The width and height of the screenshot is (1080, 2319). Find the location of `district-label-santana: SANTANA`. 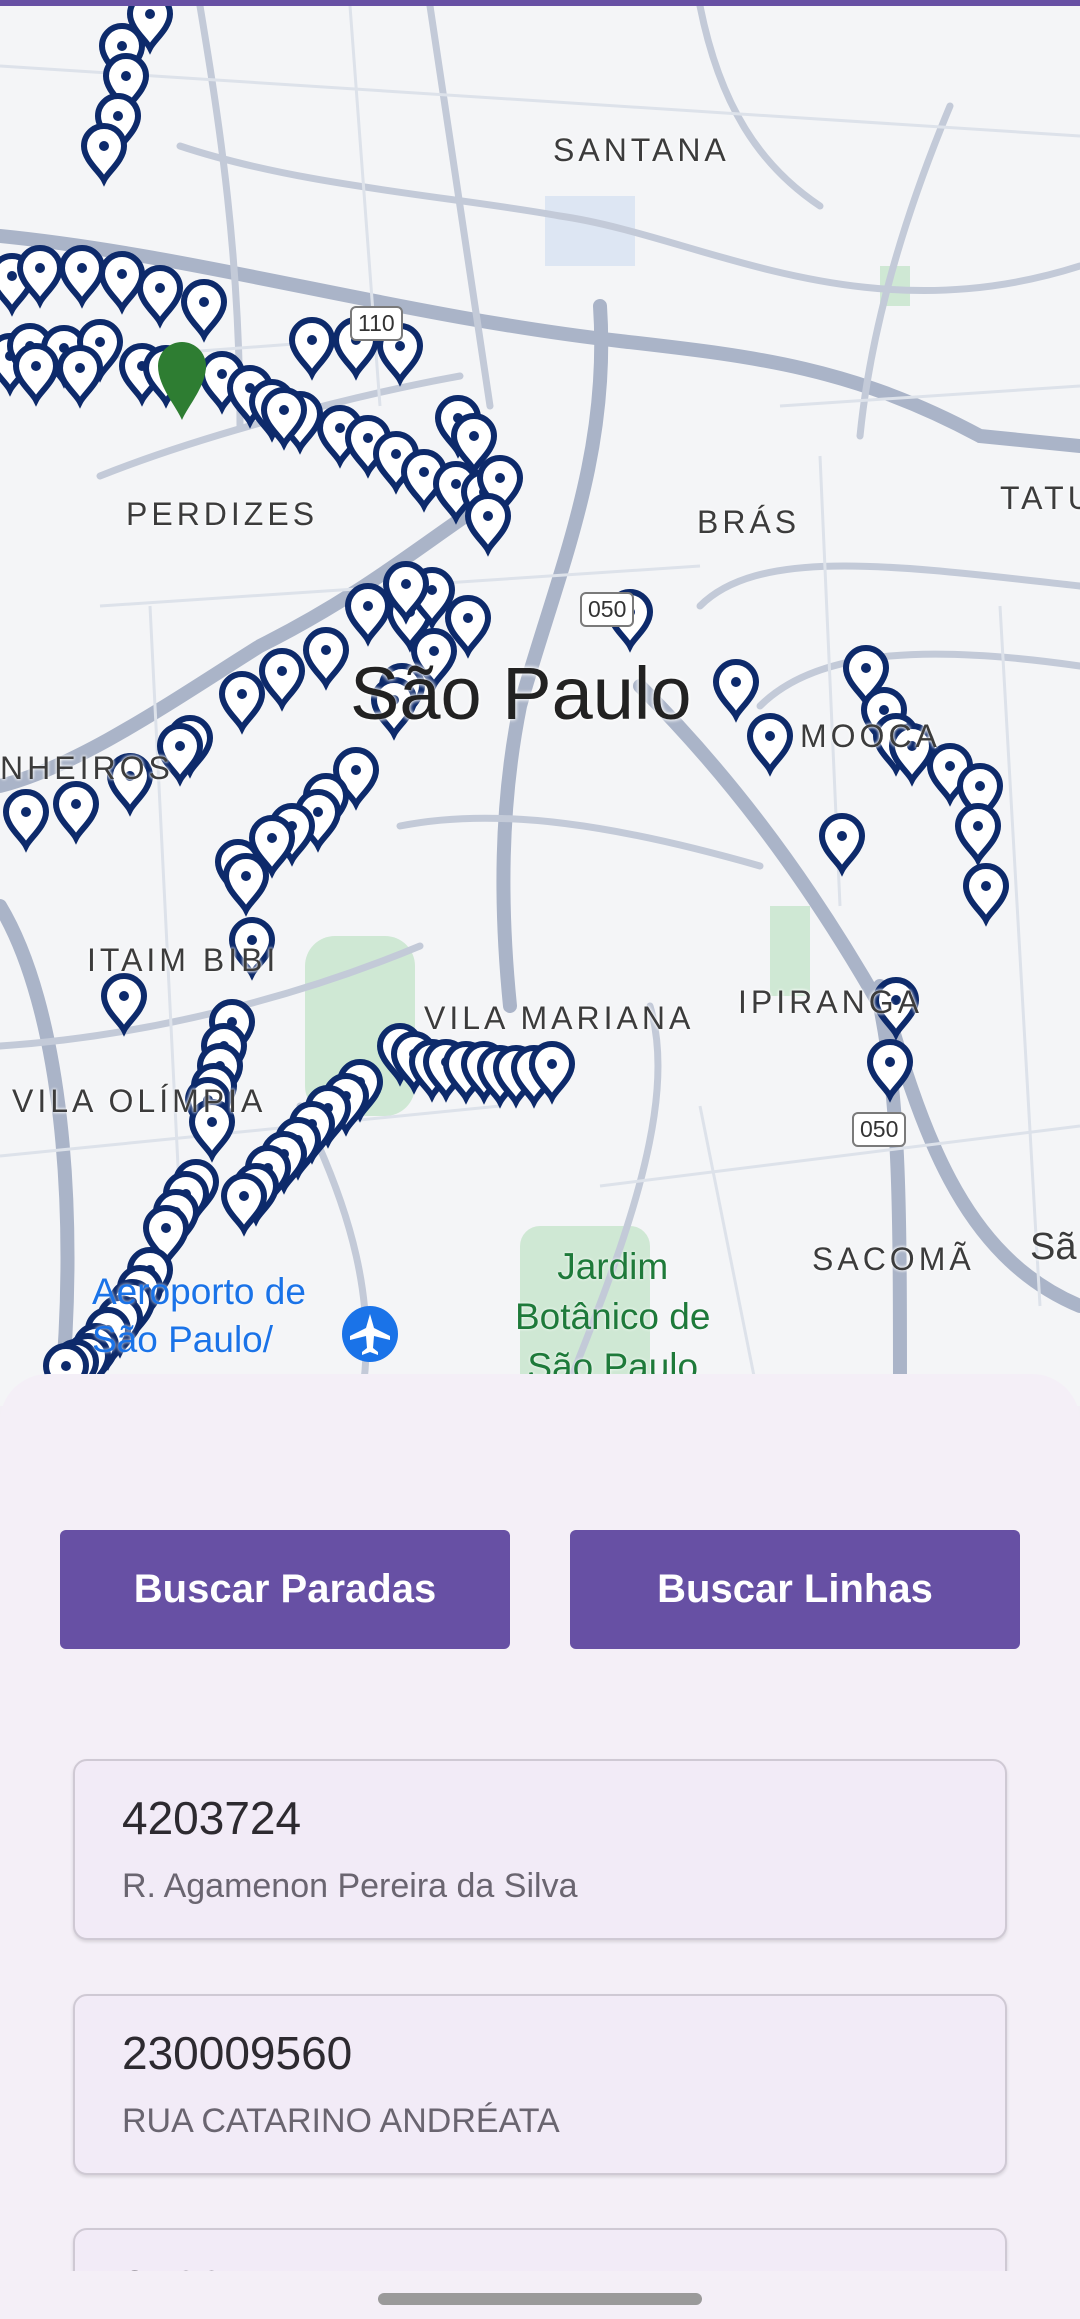

district-label-santana: SANTANA is located at coordinates (641, 150).